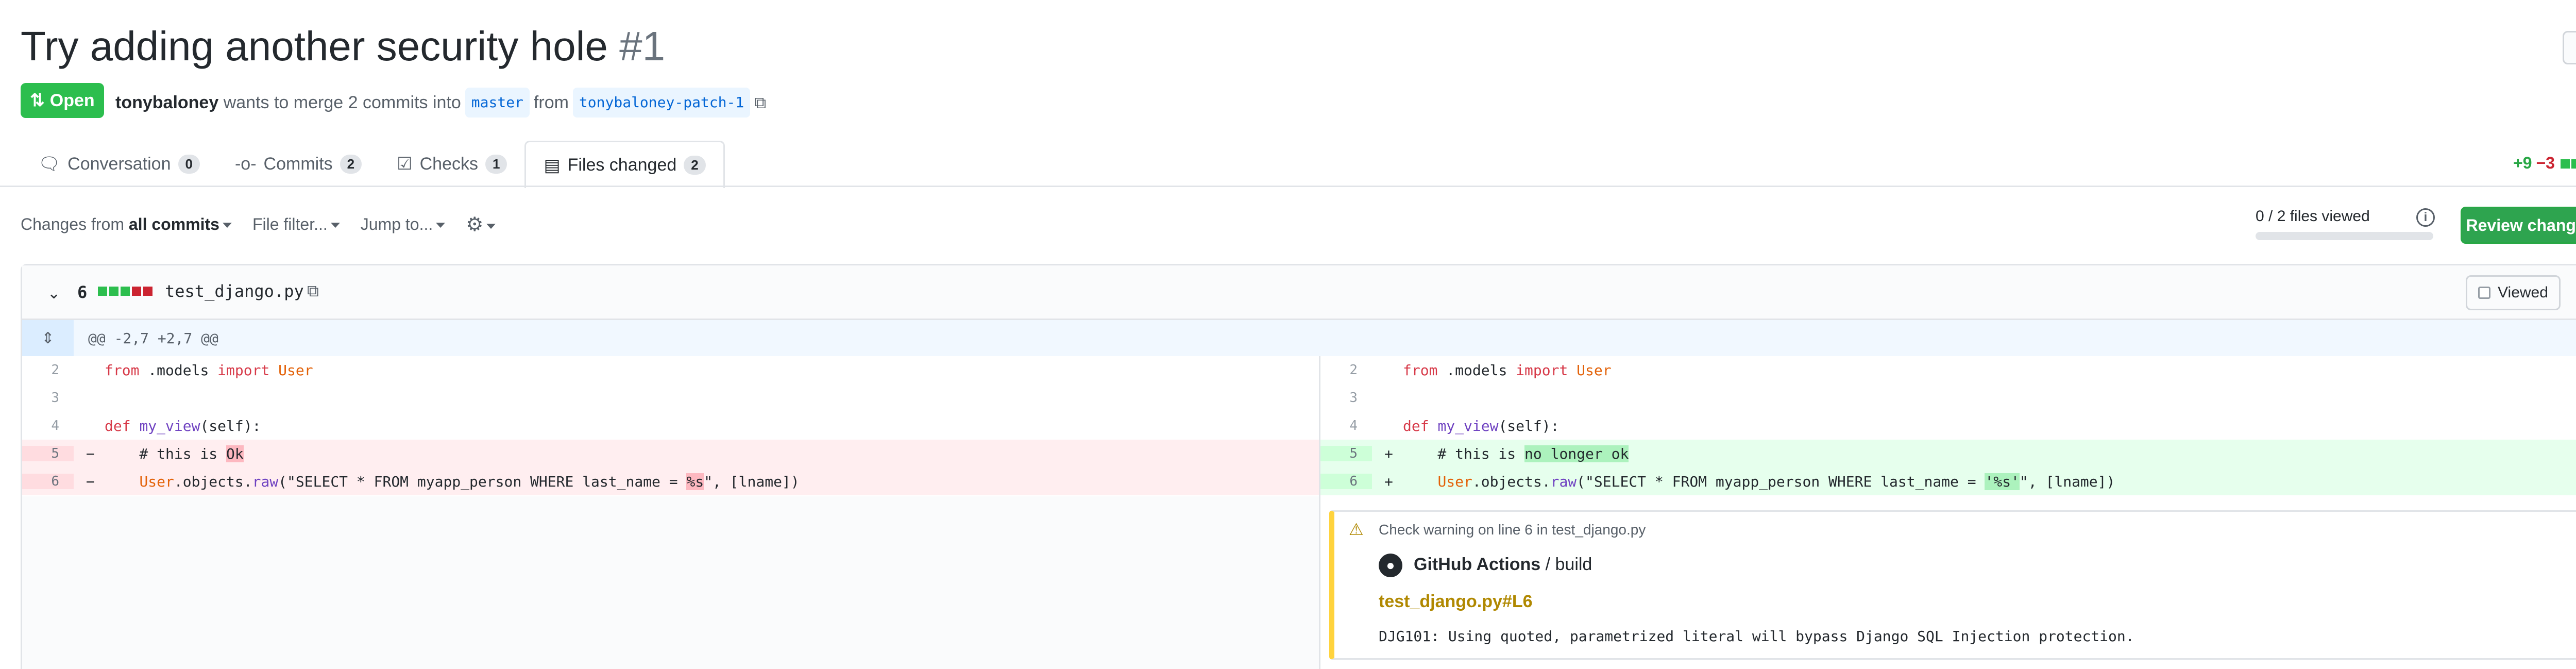 This screenshot has width=2576, height=669. What do you see at coordinates (90, 453) in the screenshot?
I see `diff-sign: −` at bounding box center [90, 453].